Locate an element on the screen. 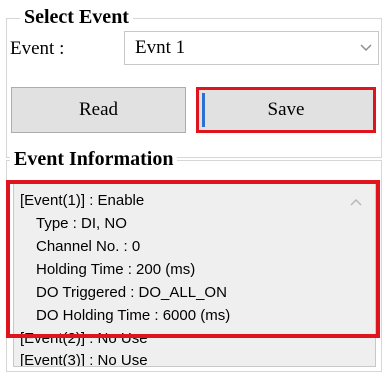 The height and width of the screenshot is (372, 382). list-item: Type : DI, NO is located at coordinates (81, 223).